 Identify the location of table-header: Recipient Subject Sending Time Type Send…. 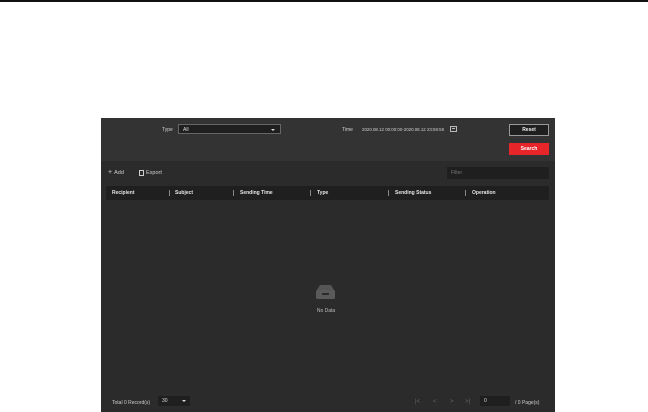
(327, 193).